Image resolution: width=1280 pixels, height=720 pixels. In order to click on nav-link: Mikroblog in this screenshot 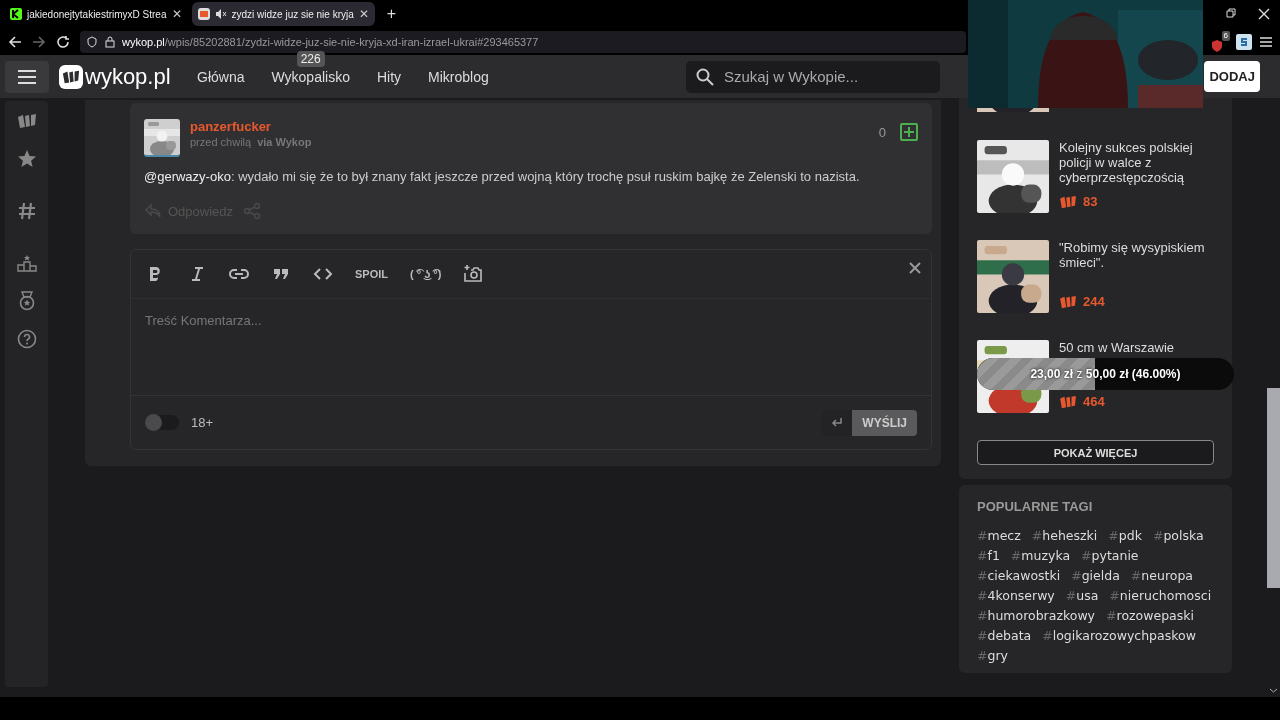, I will do `click(458, 76)`.